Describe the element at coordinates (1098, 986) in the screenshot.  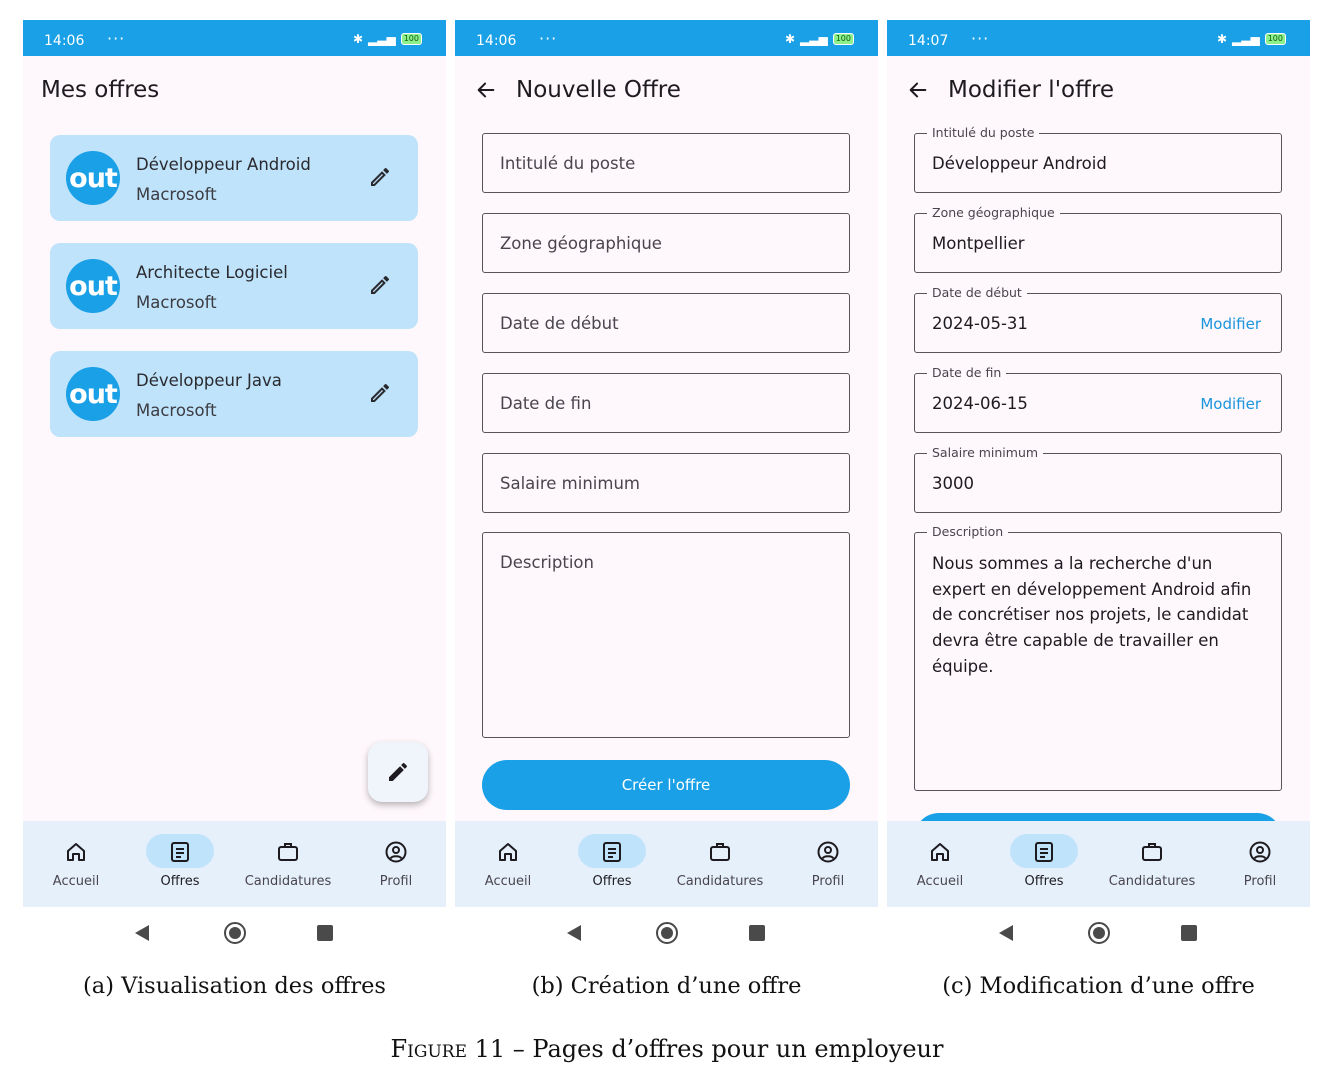
I see `subfigure-caption-c: (c) Modification d’une offre` at that location.